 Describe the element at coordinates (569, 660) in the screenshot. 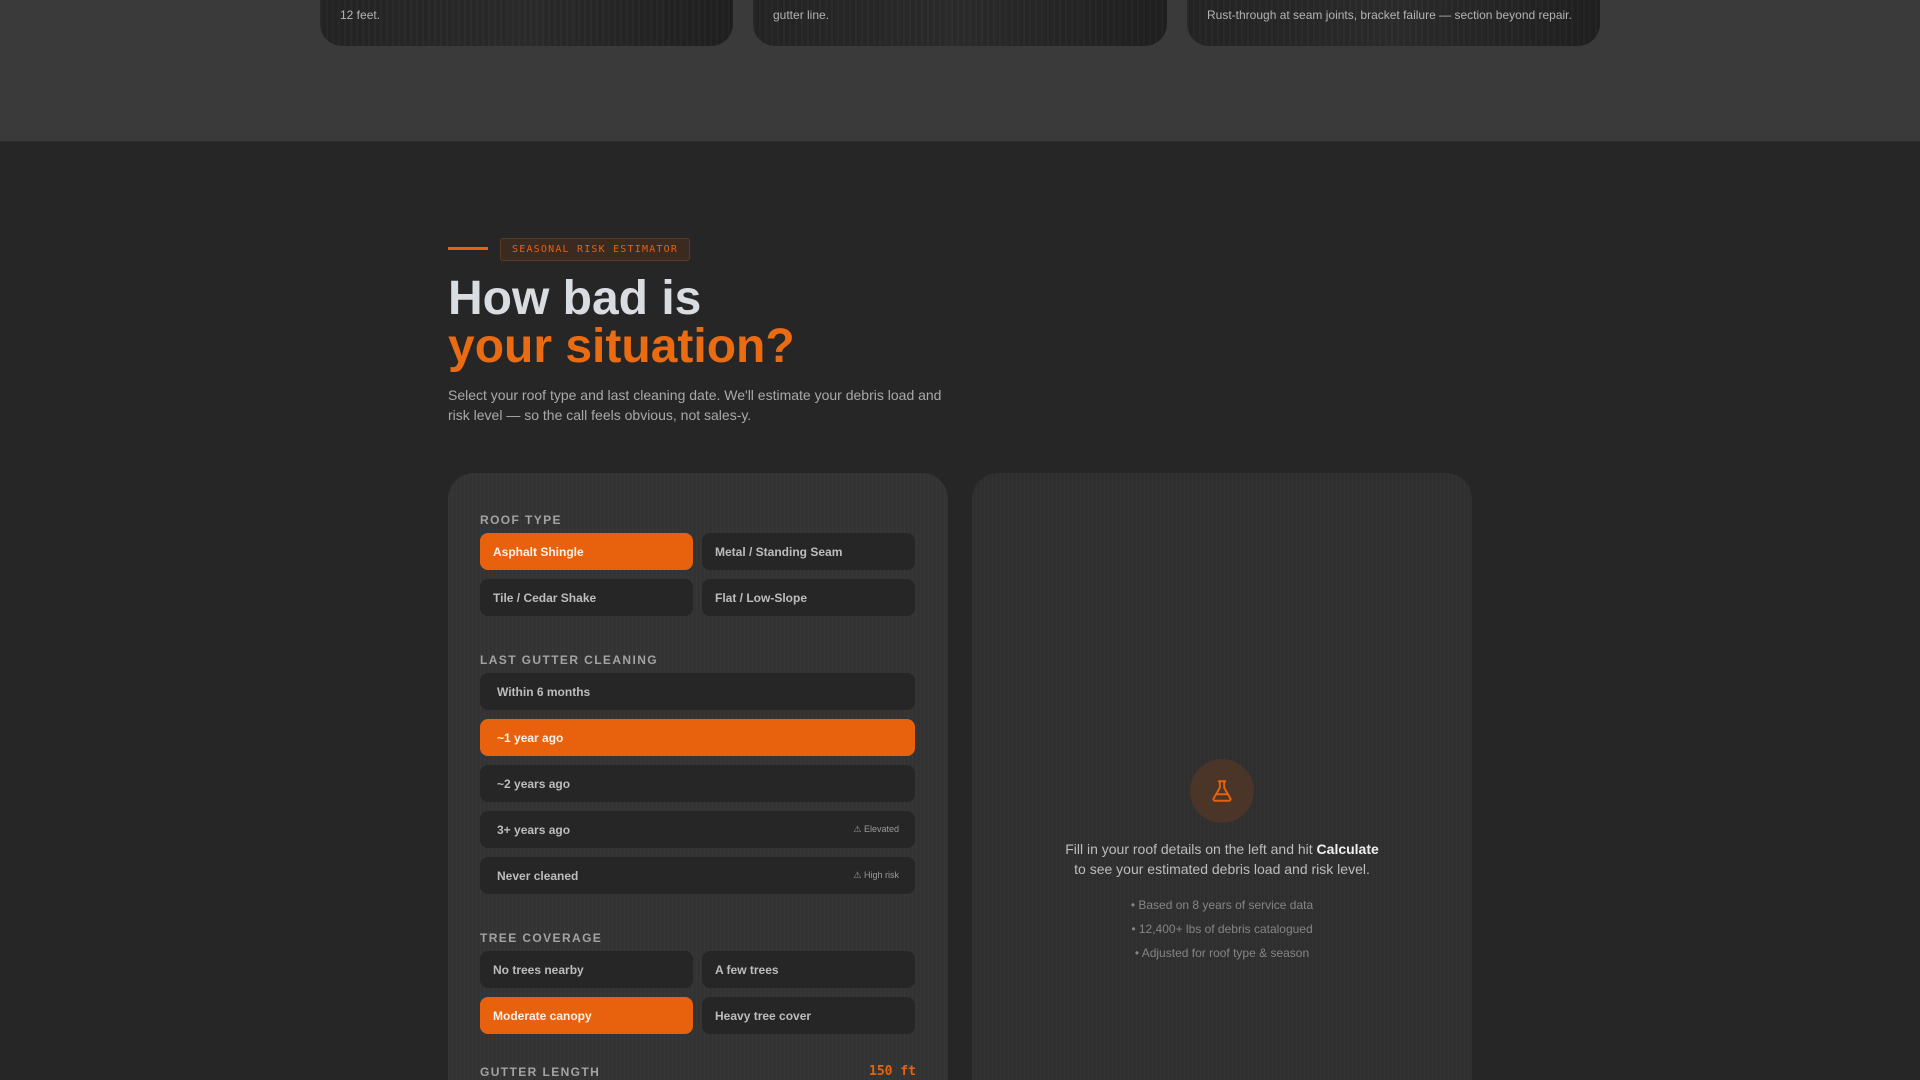

I see `last-cleaning-label: LAST GUTTER CLEANING` at that location.